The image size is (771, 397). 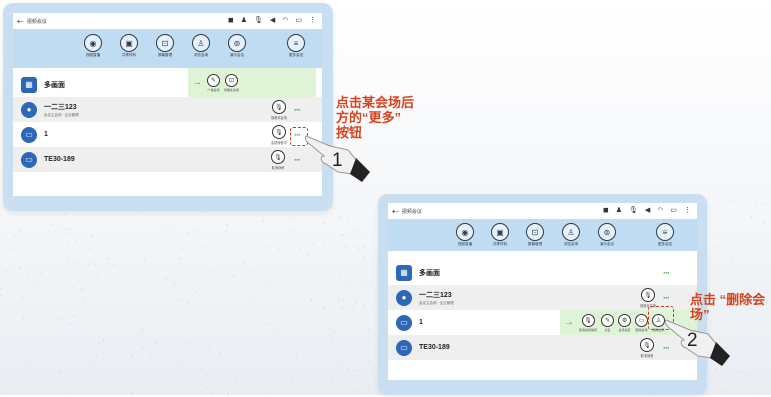 I want to click on watch-icon: ⊡, so click(x=231, y=80).